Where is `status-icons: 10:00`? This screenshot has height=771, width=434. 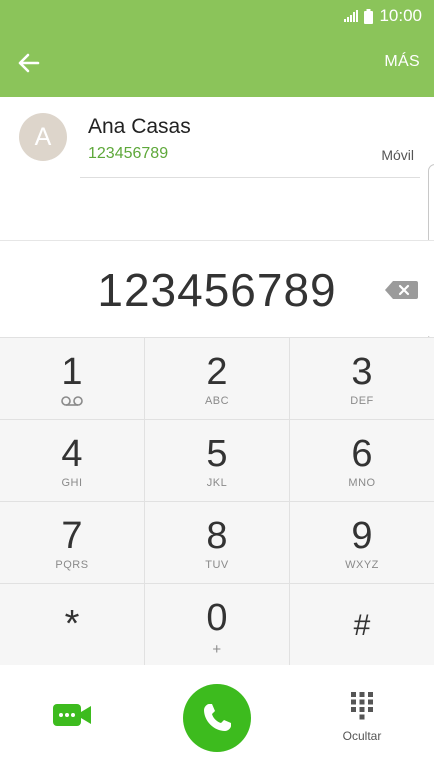 status-icons: 10:00 is located at coordinates (383, 16).